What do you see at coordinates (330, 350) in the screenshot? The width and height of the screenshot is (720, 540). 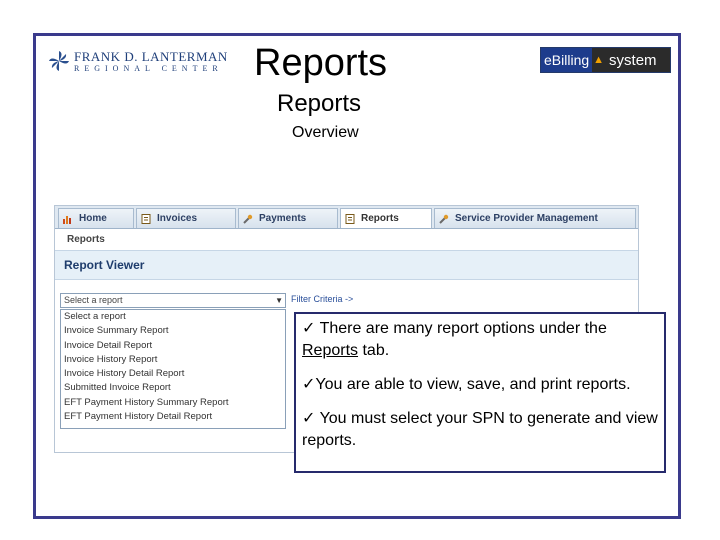 I see `reports-tab-reference: Reports` at bounding box center [330, 350].